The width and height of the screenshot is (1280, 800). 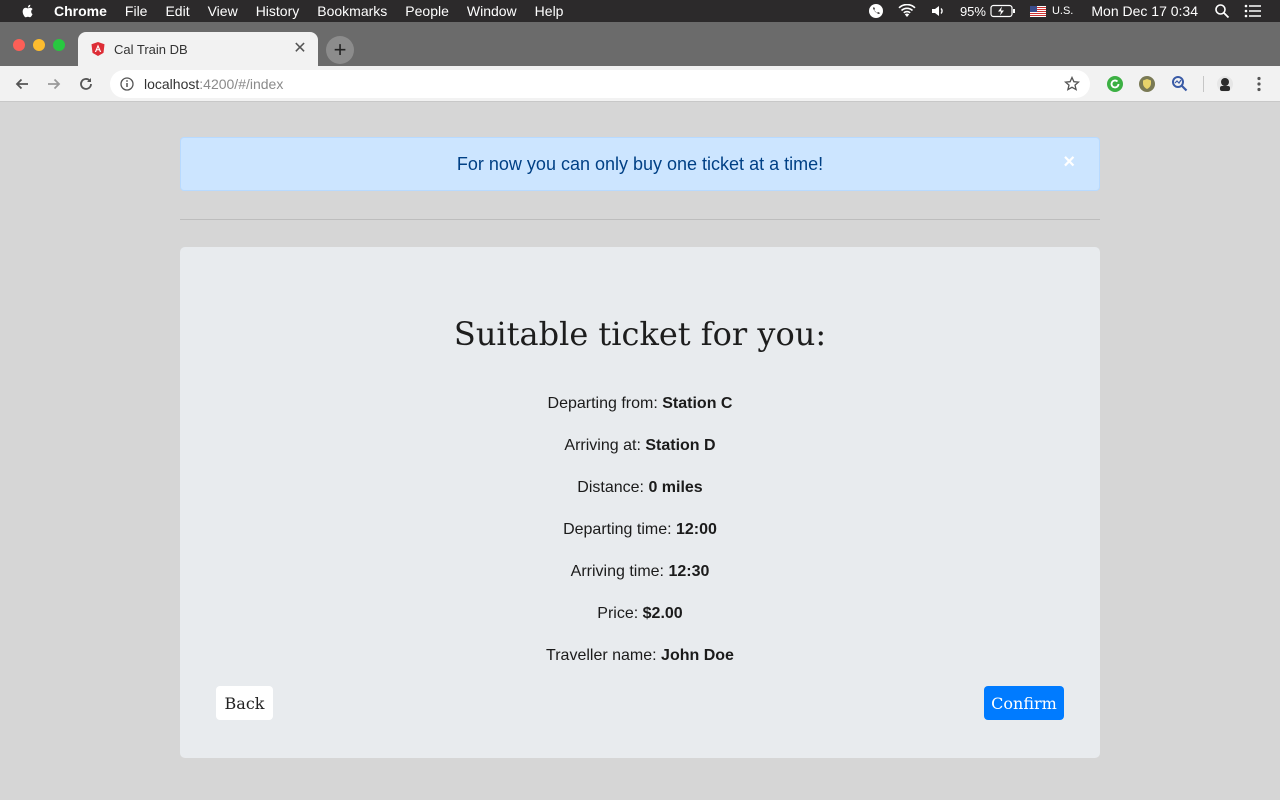 What do you see at coordinates (1062, 11) in the screenshot?
I see `input-source-label: U.S.` at bounding box center [1062, 11].